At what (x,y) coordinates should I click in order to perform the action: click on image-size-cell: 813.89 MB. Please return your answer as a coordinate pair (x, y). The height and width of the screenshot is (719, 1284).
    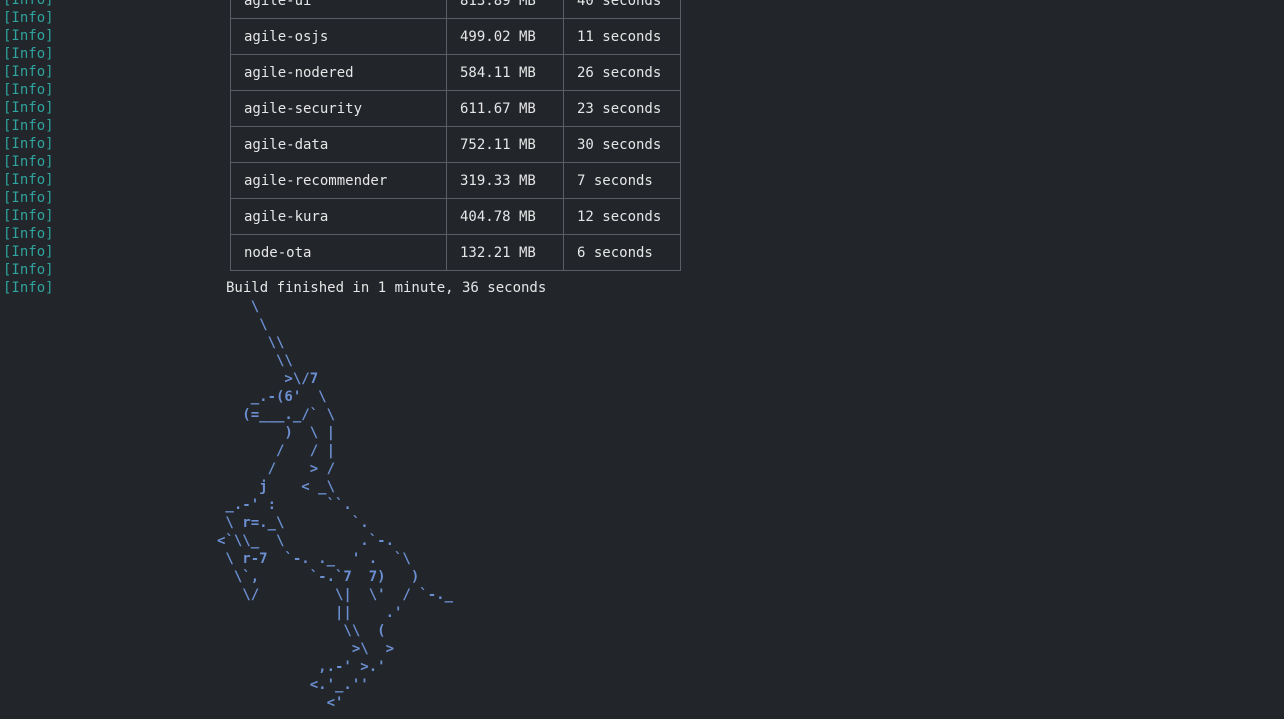
    Looking at the image, I should click on (505, 9).